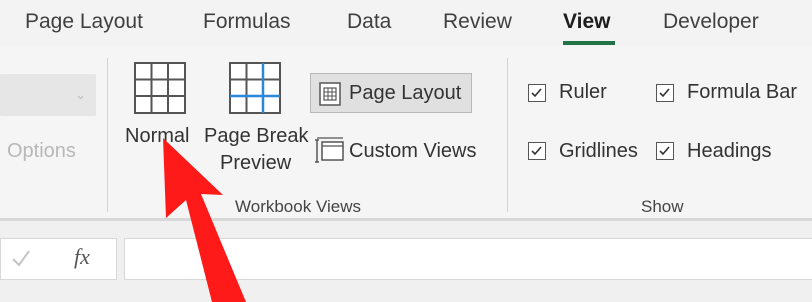 The height and width of the screenshot is (302, 812). What do you see at coordinates (583, 92) in the screenshot?
I see `ruler-label: Ruler` at bounding box center [583, 92].